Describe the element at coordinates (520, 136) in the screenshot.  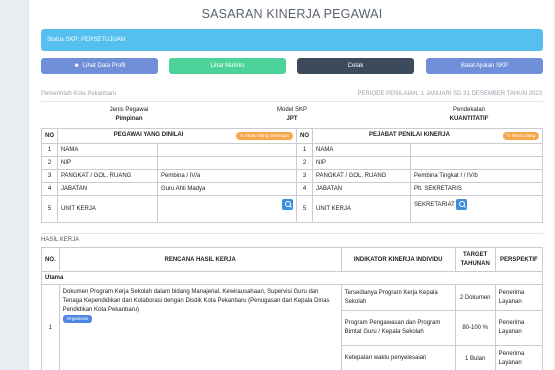
I see `reload-appraiser-button: ↻ Muat Ulang` at that location.